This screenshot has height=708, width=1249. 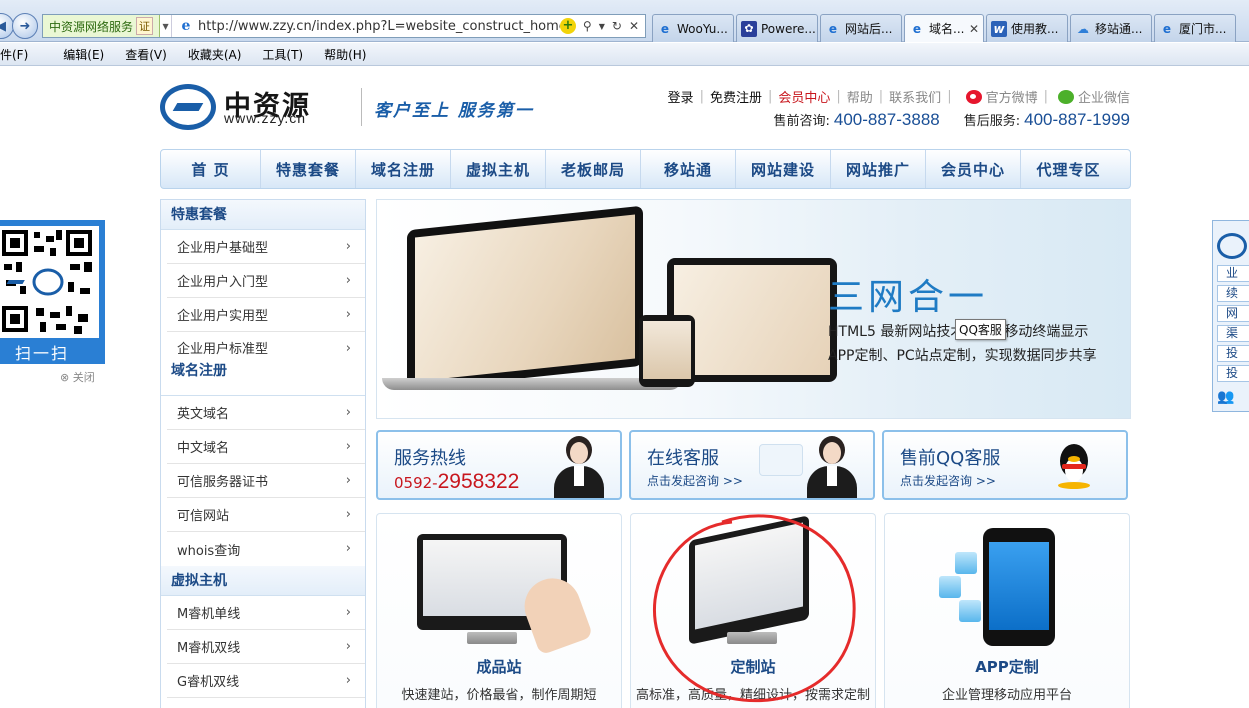 What do you see at coordinates (1233, 333) in the screenshot?
I see `float-item: 渠` at bounding box center [1233, 333].